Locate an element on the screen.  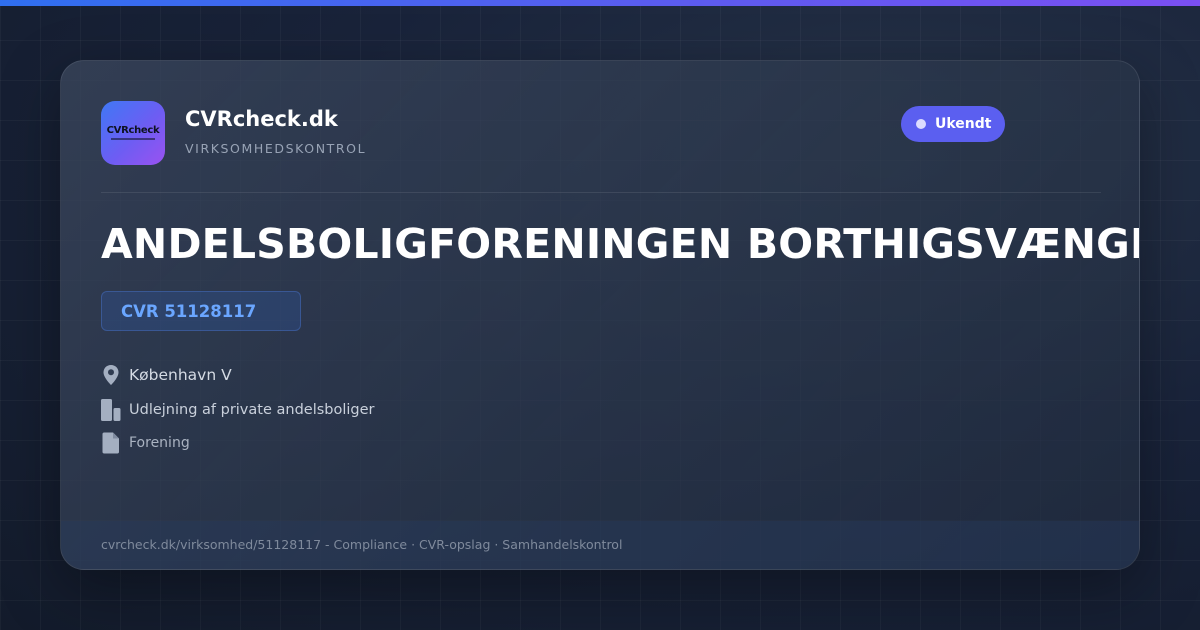
legal-form-row: Forening is located at coordinates (145, 443).